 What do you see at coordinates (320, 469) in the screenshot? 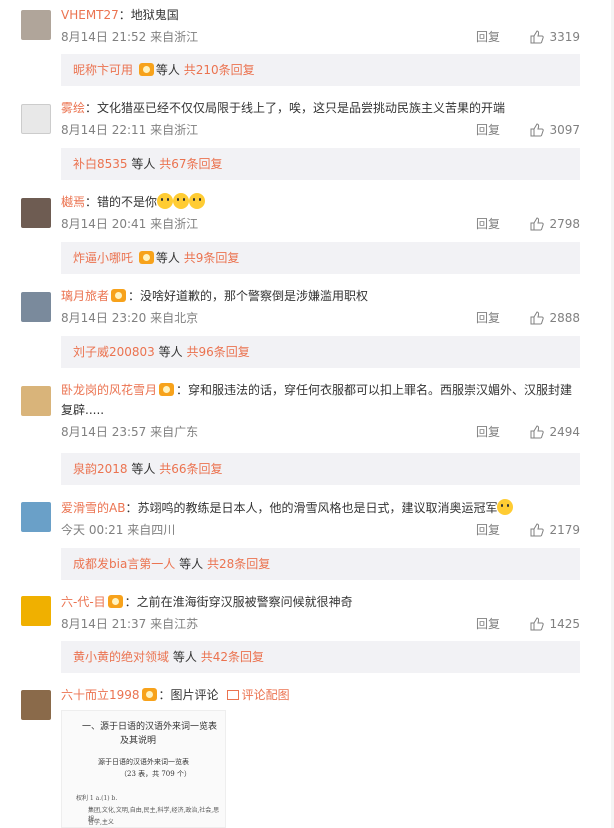
I see `sub-replies: 泉韵2018 等人 共66条回复` at bounding box center [320, 469].